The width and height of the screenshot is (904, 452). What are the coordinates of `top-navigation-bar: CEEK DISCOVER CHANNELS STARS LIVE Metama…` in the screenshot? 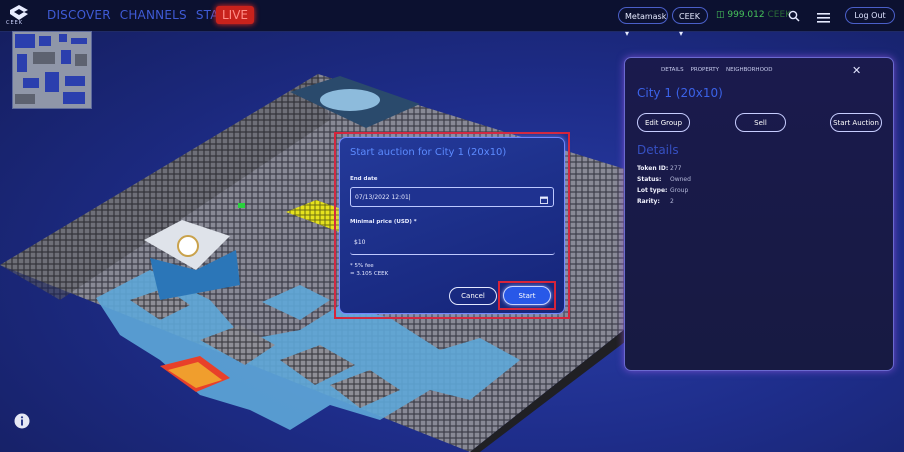 It's located at (452, 19).